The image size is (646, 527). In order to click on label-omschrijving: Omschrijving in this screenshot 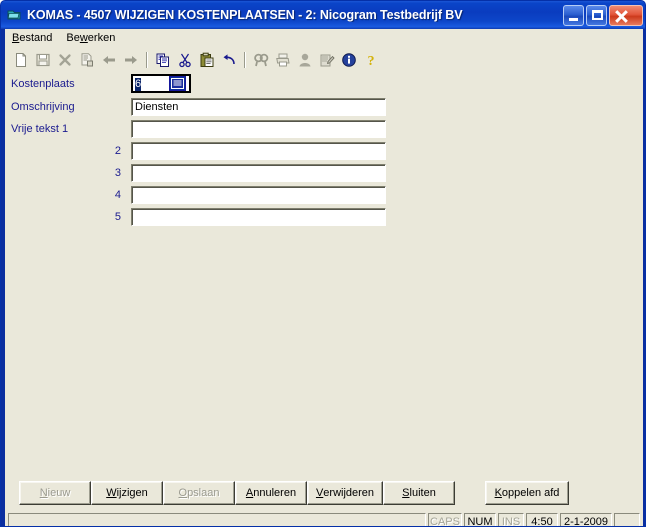, I will do `click(43, 107)`.